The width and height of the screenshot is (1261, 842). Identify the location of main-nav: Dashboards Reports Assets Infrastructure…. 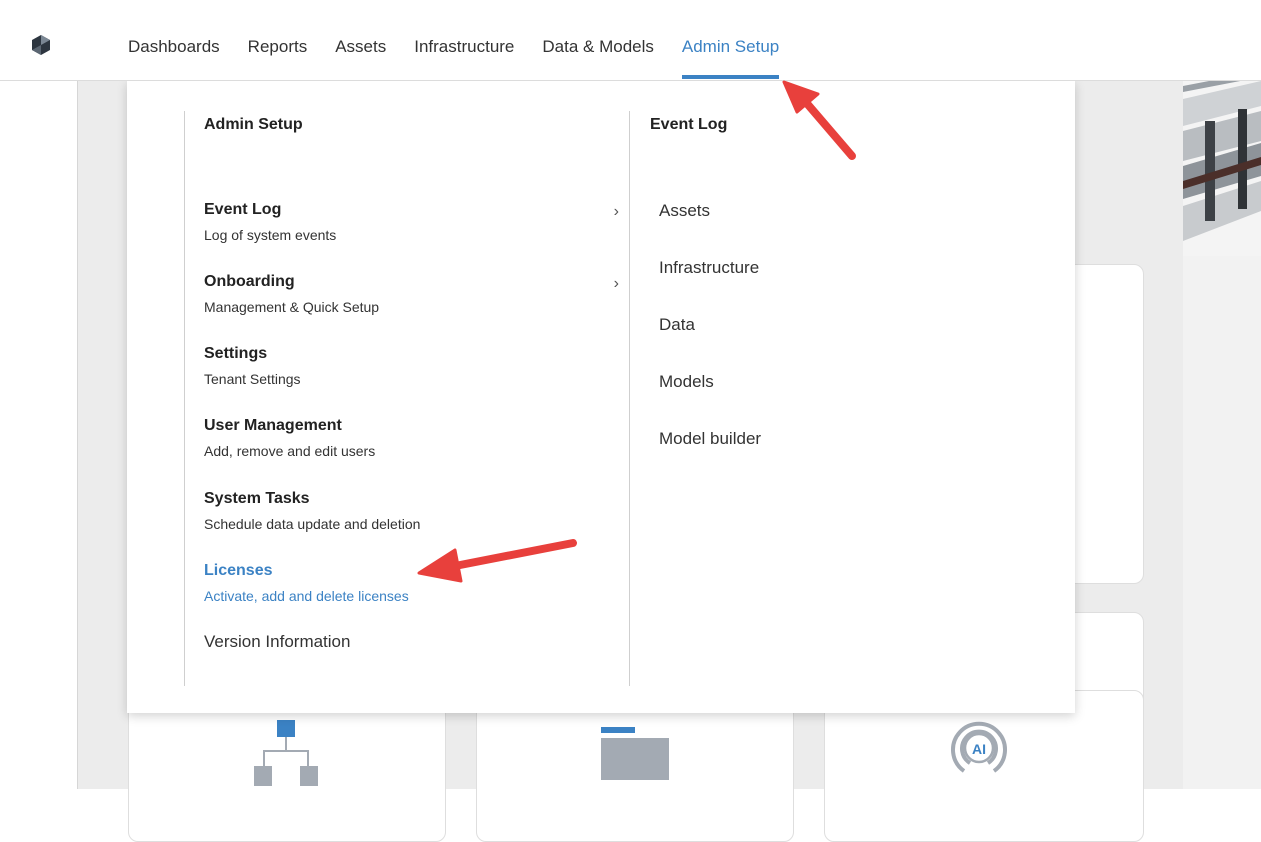
(467, 58).